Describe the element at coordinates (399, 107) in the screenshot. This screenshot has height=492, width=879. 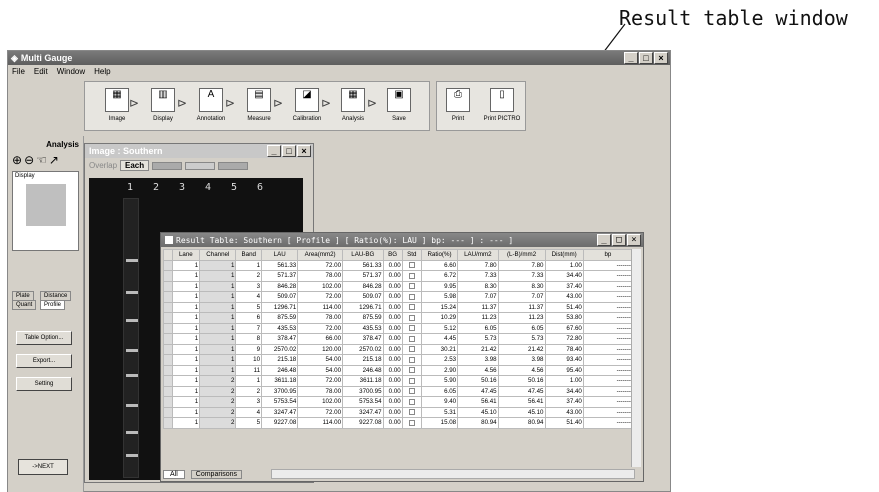
I see `toolbar-save-button: ▣ Save` at that location.